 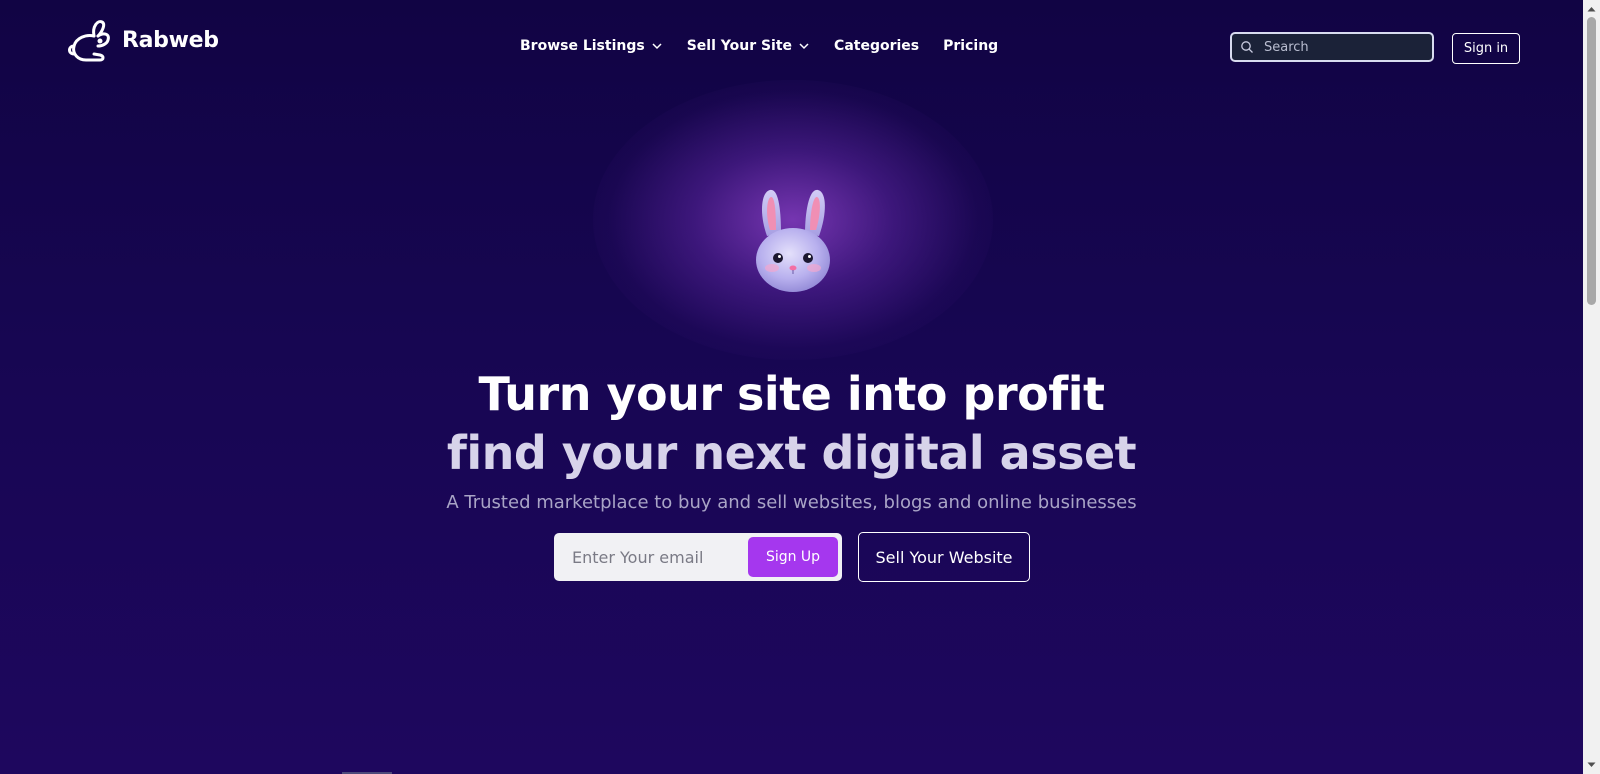 I want to click on nav-browse-listings: Browse Listings, so click(x=591, y=46).